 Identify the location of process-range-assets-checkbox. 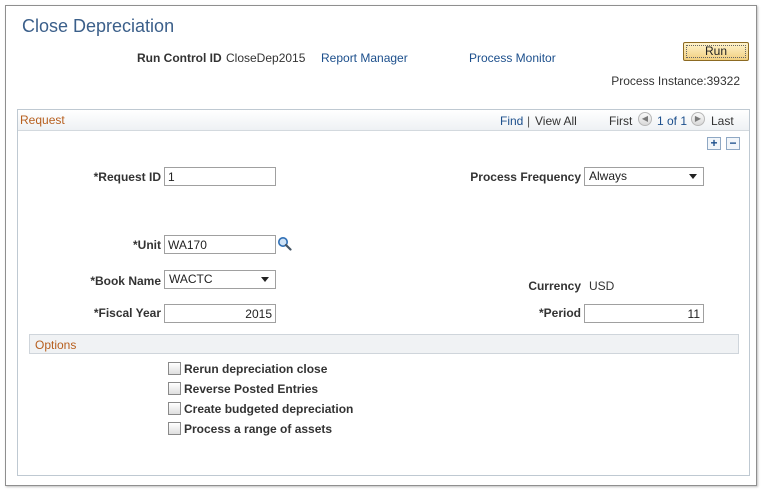
(174, 428).